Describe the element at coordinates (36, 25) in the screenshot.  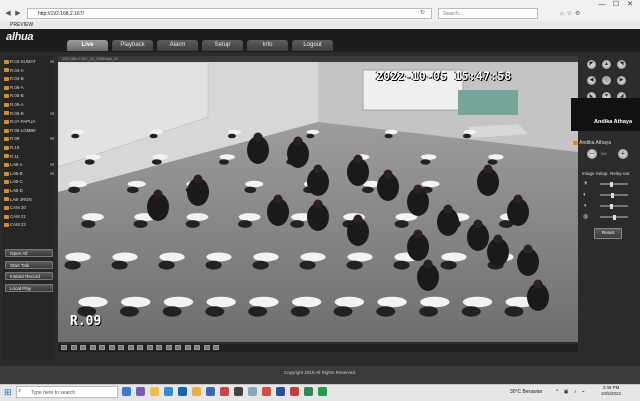
I see `tab-preview: PREVIEW` at that location.